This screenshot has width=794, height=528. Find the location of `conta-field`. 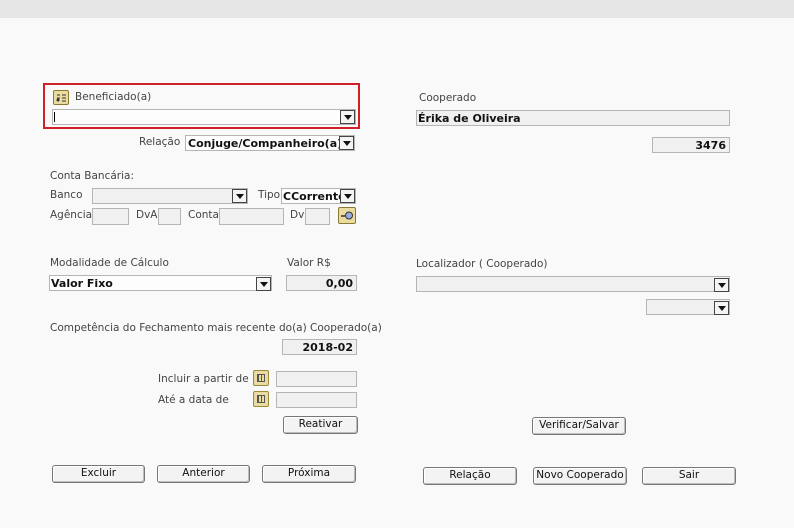

conta-field is located at coordinates (251, 216).